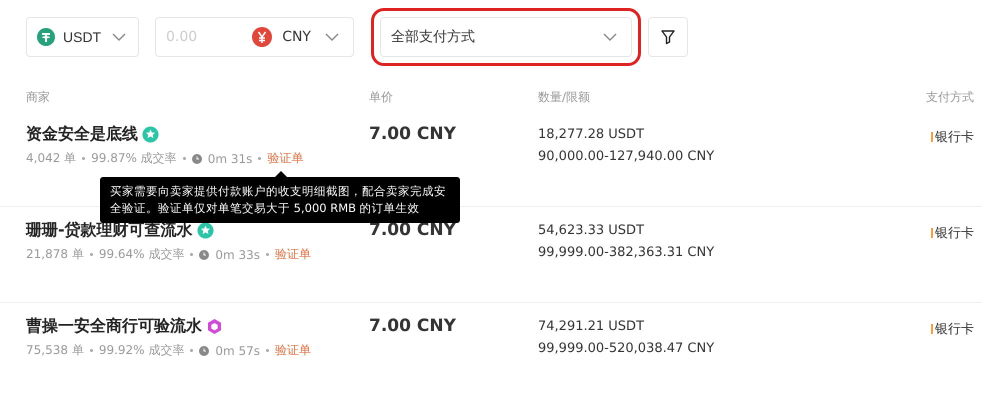  What do you see at coordinates (950, 97) in the screenshot?
I see `column-header: 支付方式` at bounding box center [950, 97].